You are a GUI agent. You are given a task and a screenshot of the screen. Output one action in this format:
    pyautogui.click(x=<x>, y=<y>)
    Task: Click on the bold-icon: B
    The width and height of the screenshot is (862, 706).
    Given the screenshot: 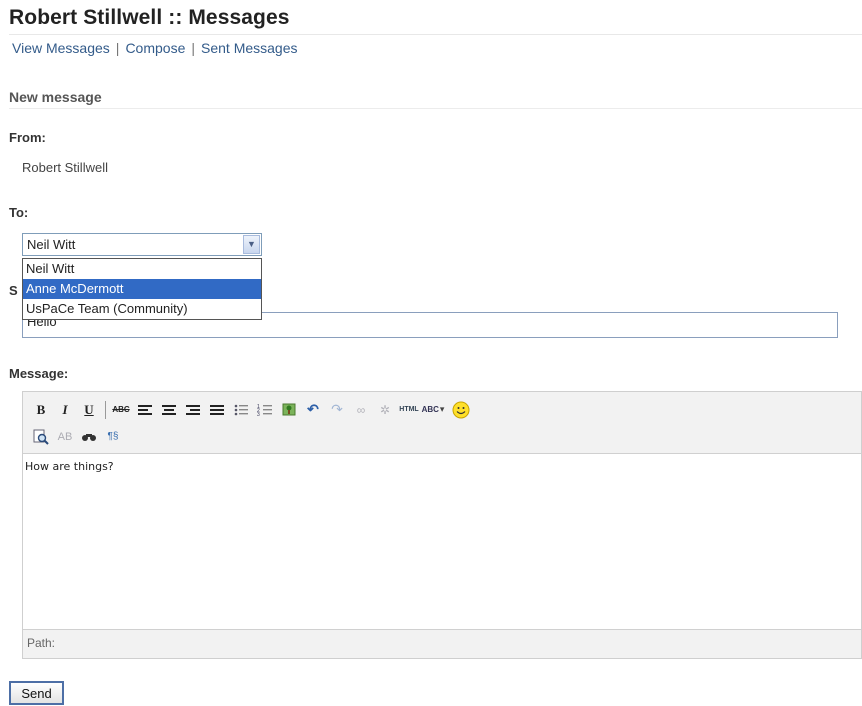 What is the action you would take?
    pyautogui.click(x=41, y=410)
    